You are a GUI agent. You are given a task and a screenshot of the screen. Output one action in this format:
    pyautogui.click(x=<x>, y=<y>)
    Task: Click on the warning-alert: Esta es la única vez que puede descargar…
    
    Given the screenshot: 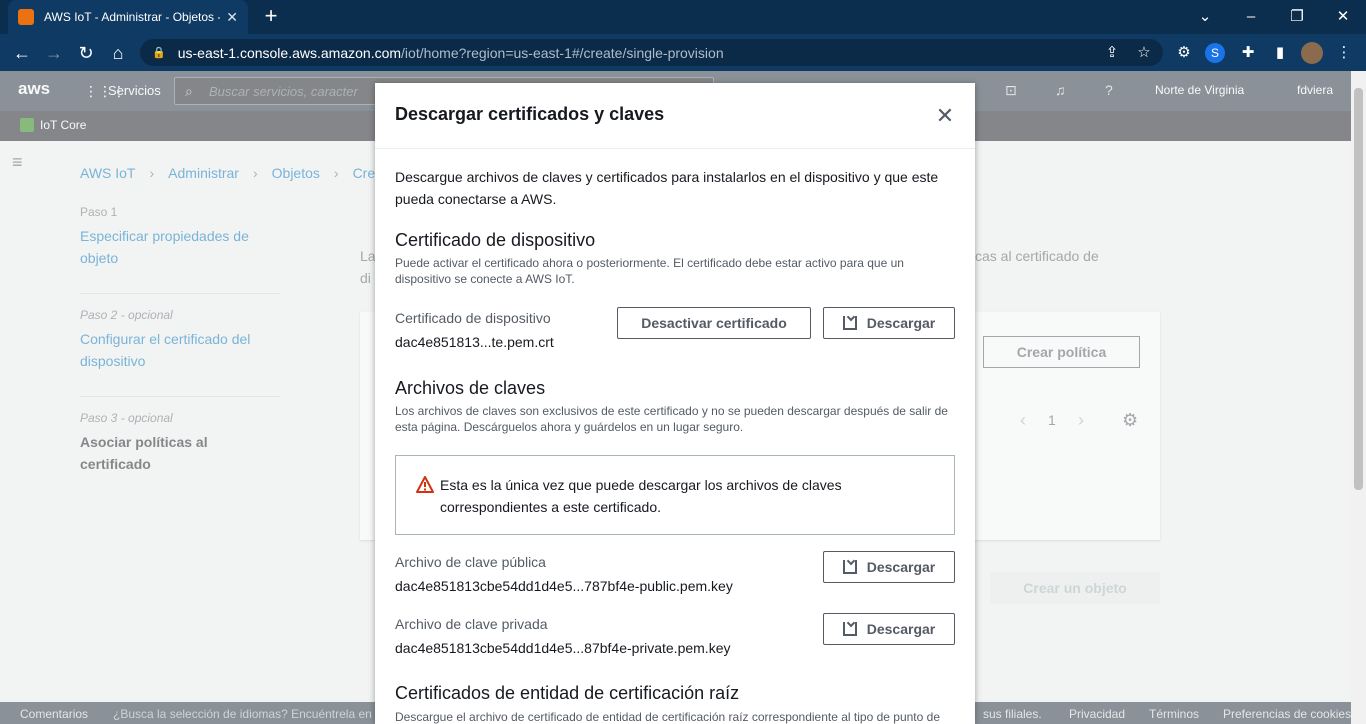 What is the action you would take?
    pyautogui.click(x=675, y=495)
    